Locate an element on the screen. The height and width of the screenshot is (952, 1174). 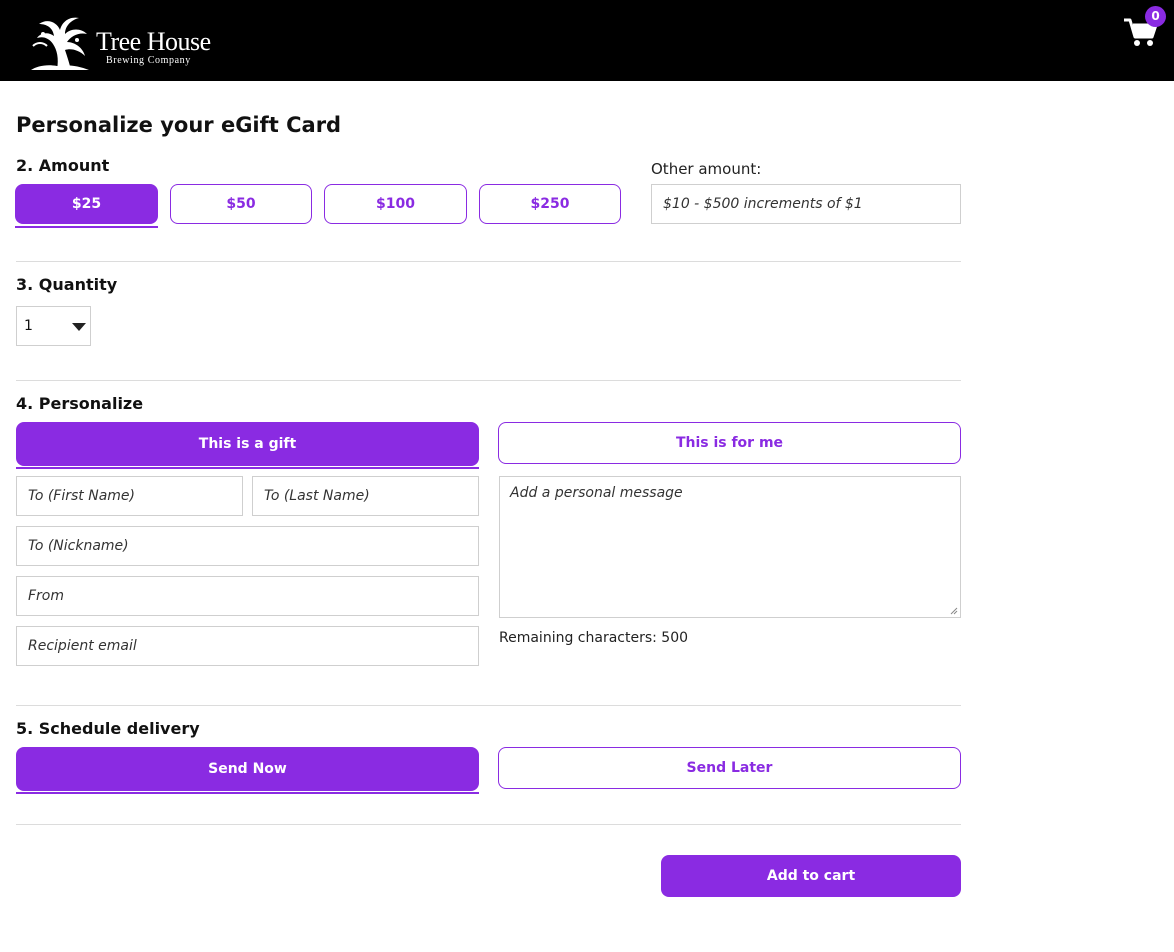
remaining-characters-count: 500 is located at coordinates (675, 638).